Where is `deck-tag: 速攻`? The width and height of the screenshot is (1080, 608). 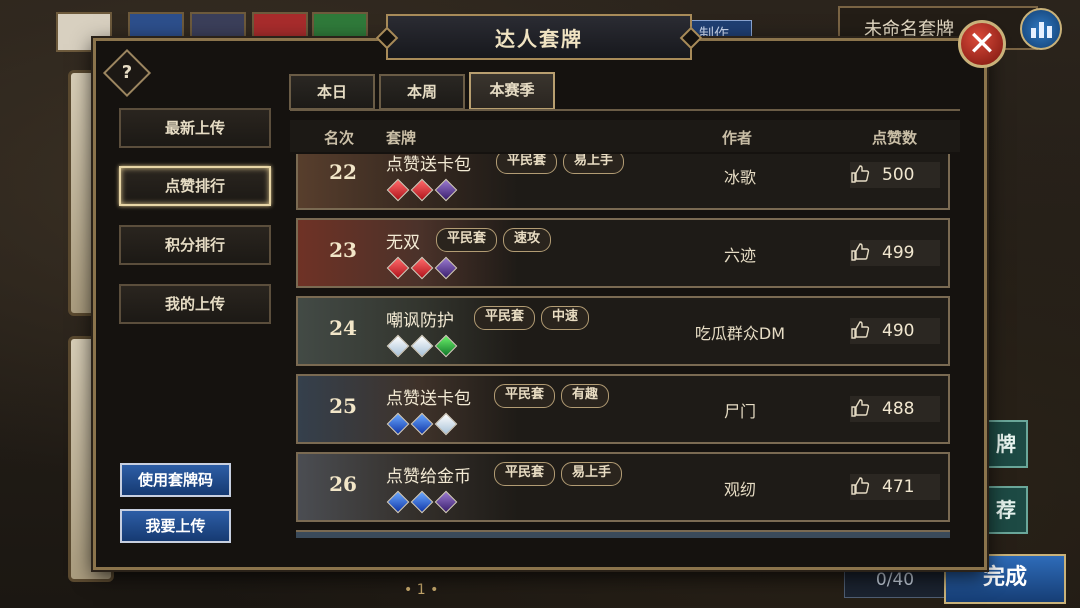
deck-tag: 速攻 is located at coordinates (527, 240).